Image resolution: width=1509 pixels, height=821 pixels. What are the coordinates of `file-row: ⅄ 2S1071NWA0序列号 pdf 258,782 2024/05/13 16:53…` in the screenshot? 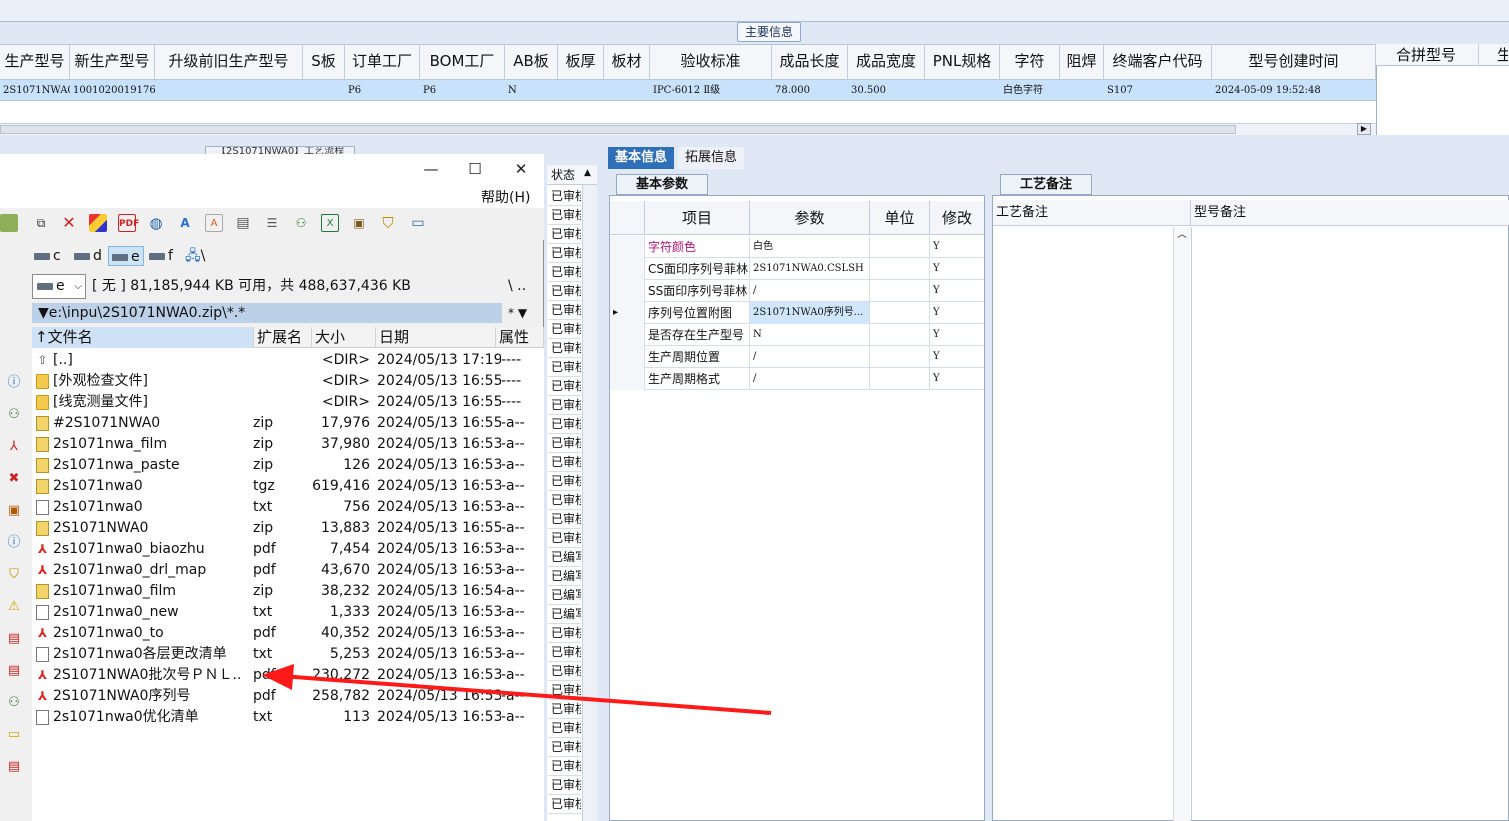 It's located at (288, 696).